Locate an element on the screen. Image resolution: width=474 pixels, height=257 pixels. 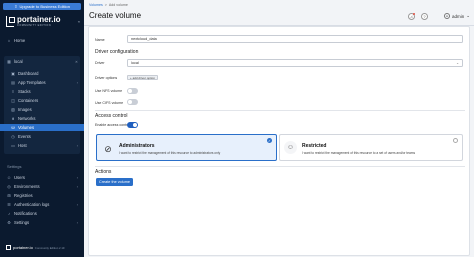
sidebar-item-label: Settings is located at coordinates (22, 222).